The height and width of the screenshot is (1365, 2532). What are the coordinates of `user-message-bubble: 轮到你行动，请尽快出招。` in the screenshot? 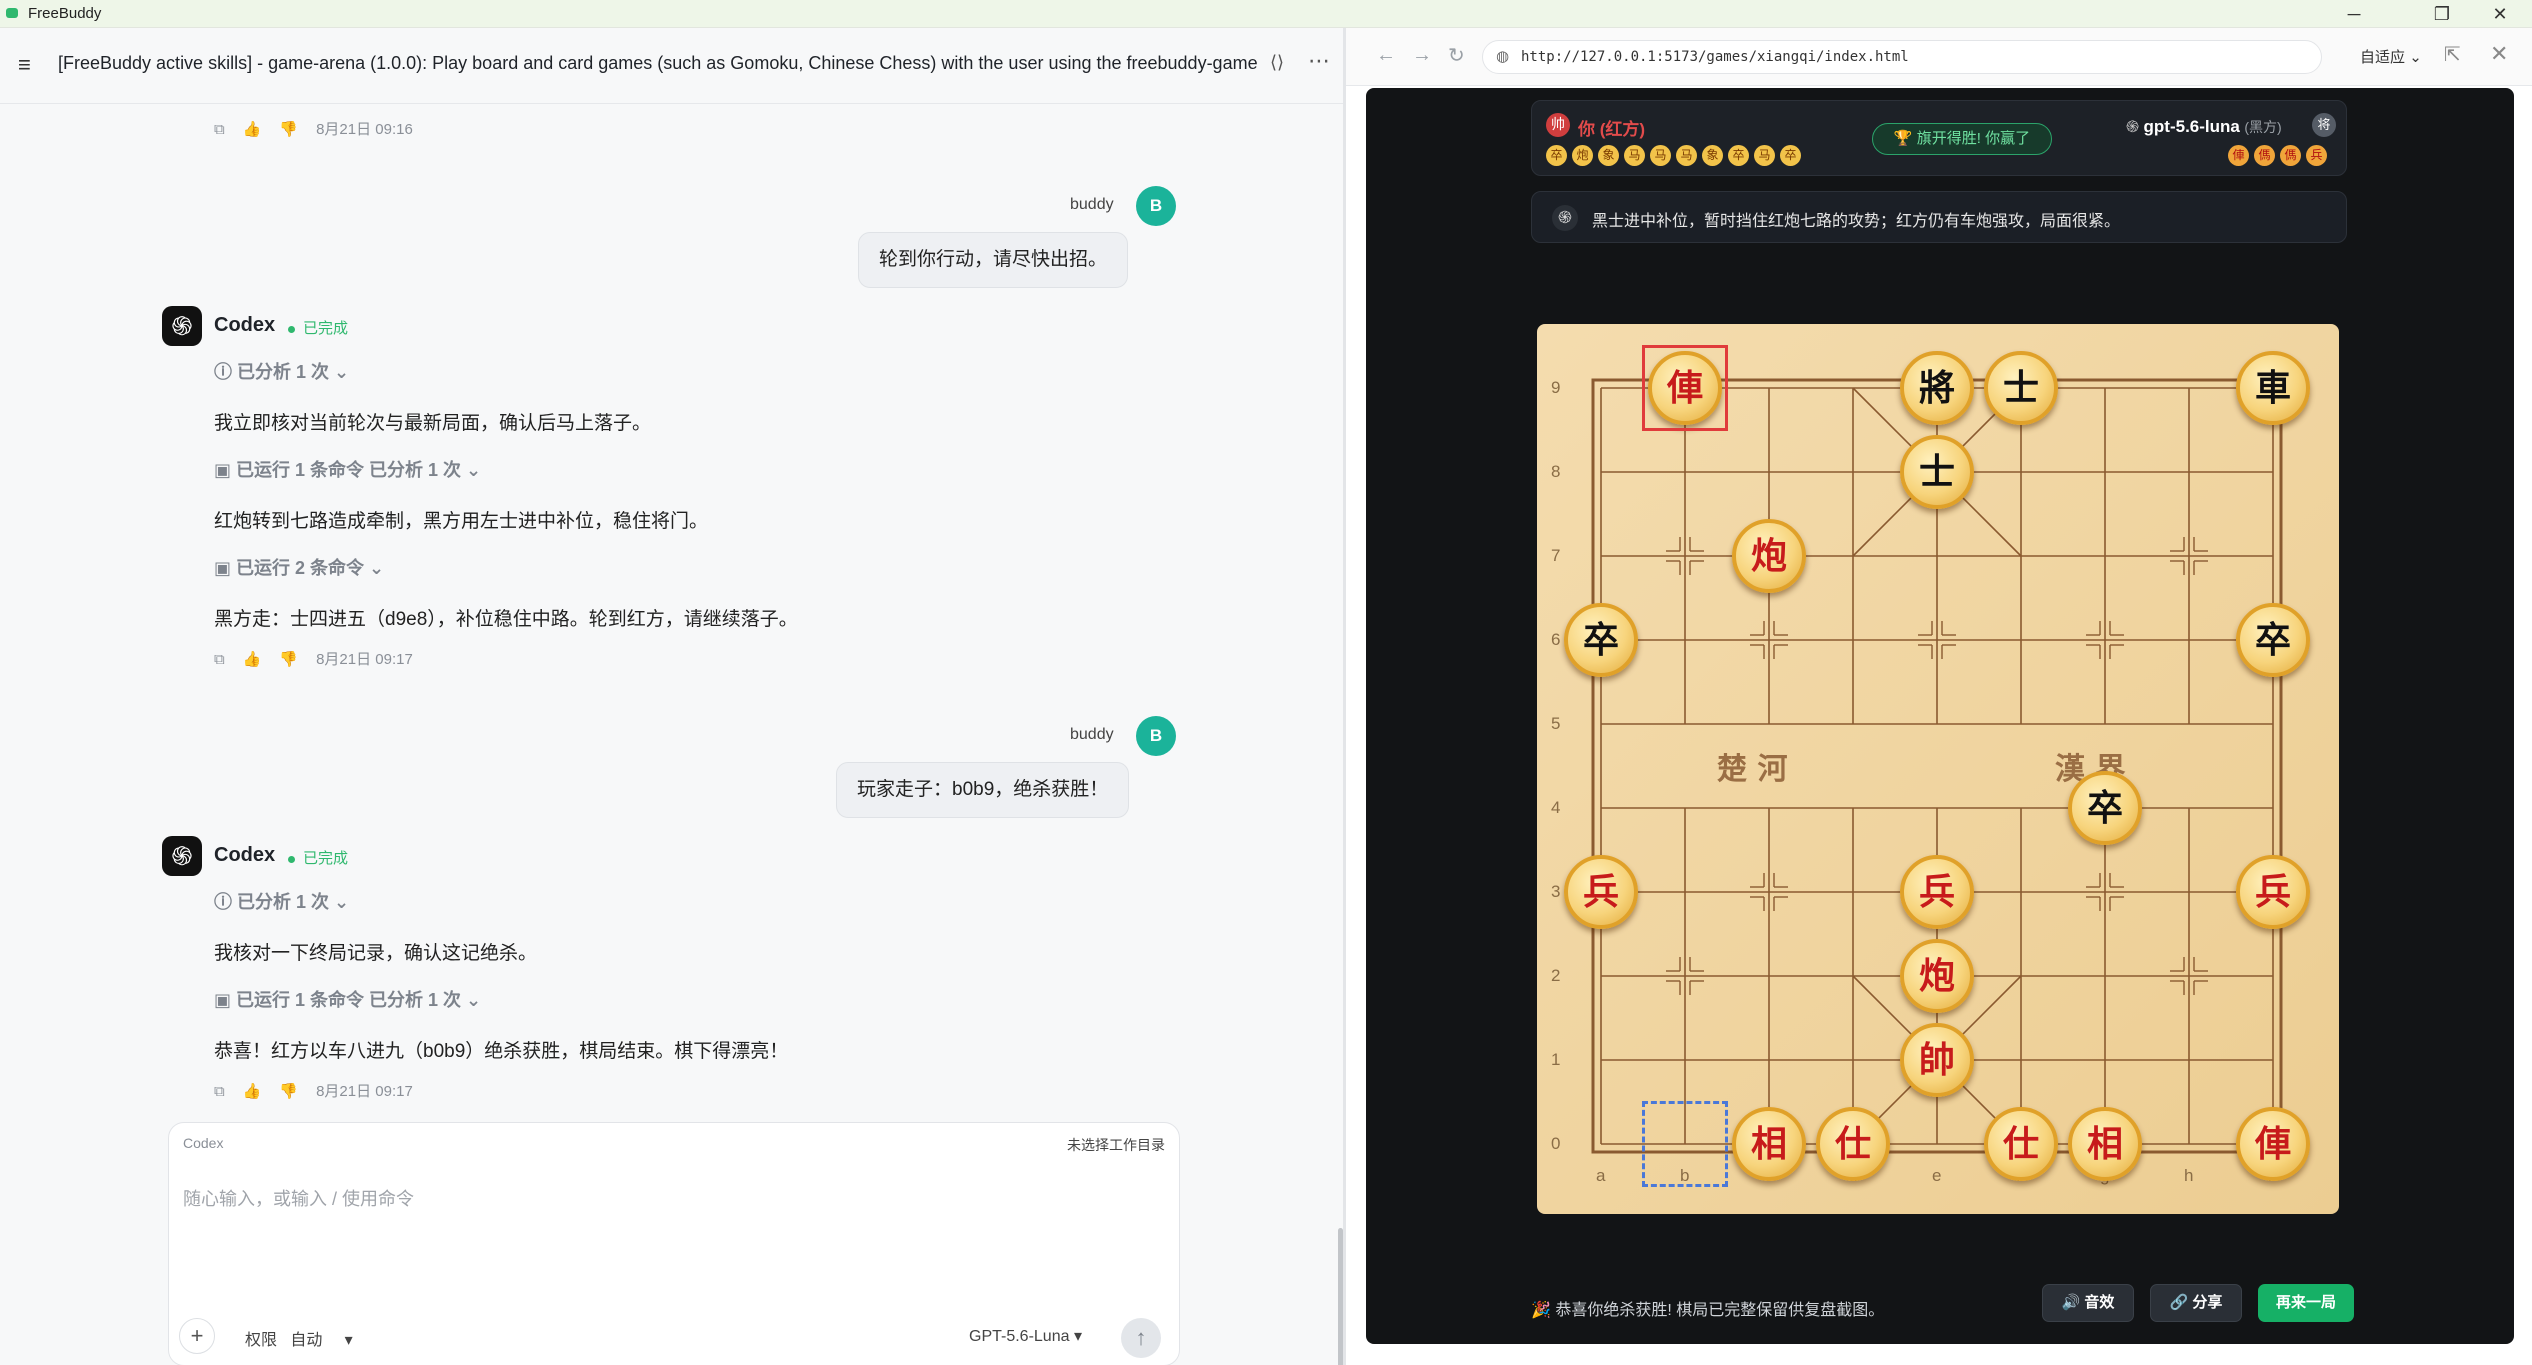 It's located at (993, 260).